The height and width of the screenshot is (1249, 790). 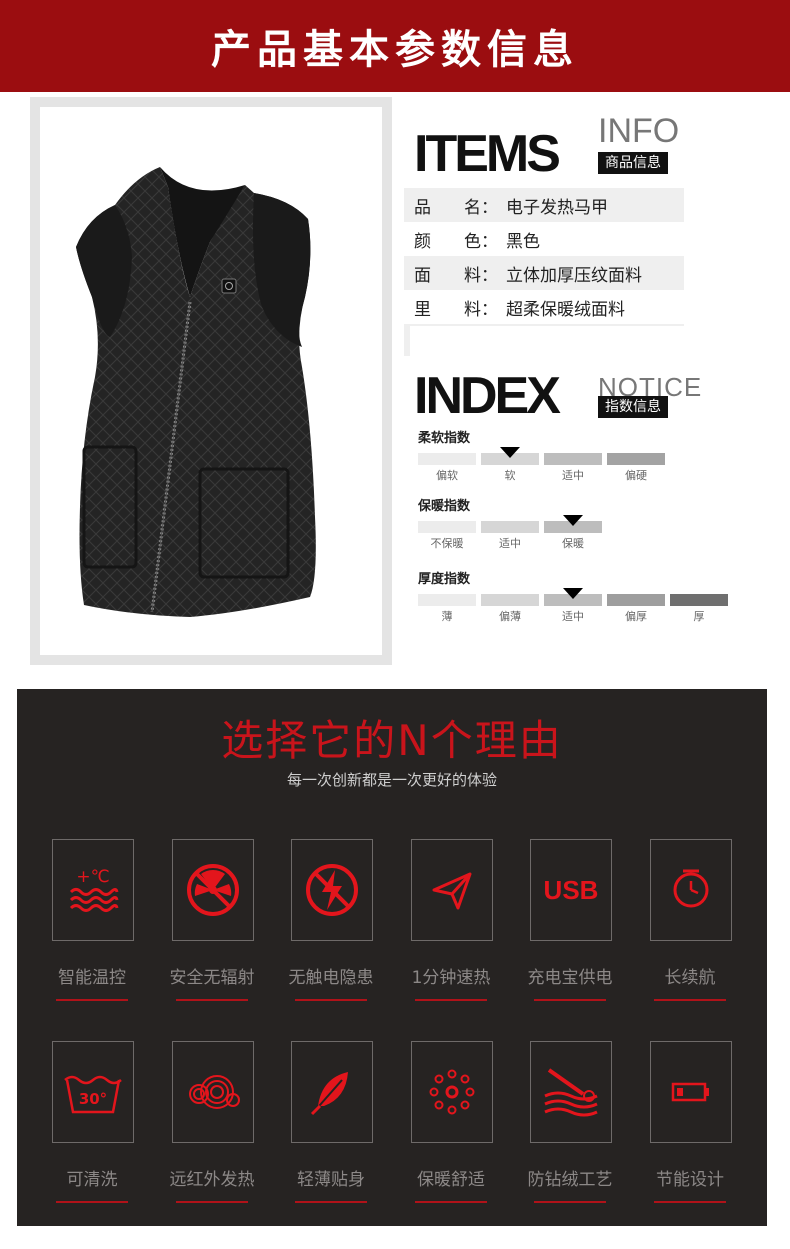 I want to click on feature-long-battery: 长续航, so click(x=690, y=929).